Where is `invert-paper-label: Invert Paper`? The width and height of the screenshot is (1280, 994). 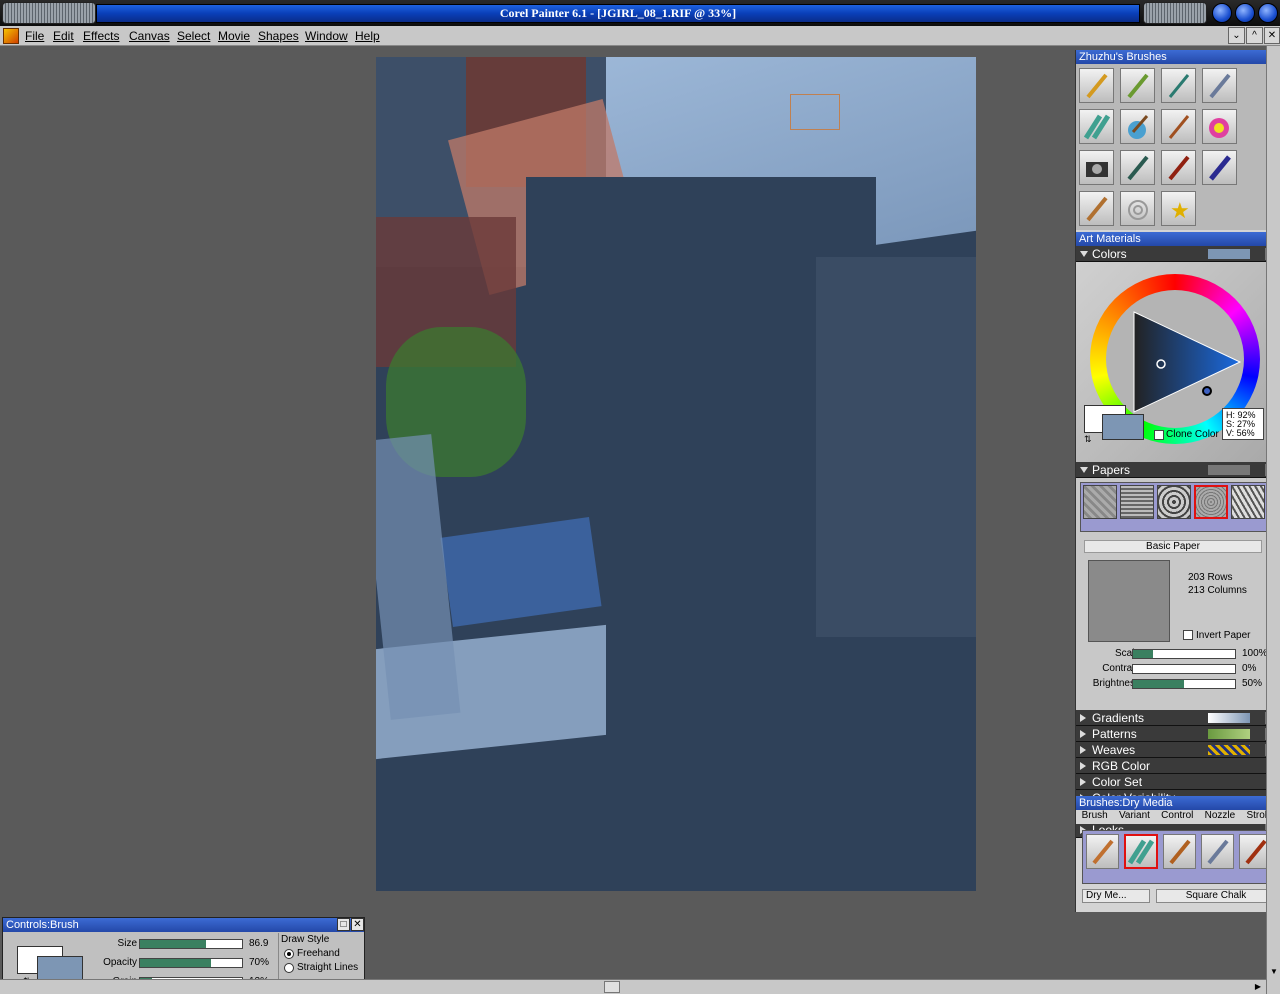
invert-paper-label: Invert Paper is located at coordinates (1223, 635).